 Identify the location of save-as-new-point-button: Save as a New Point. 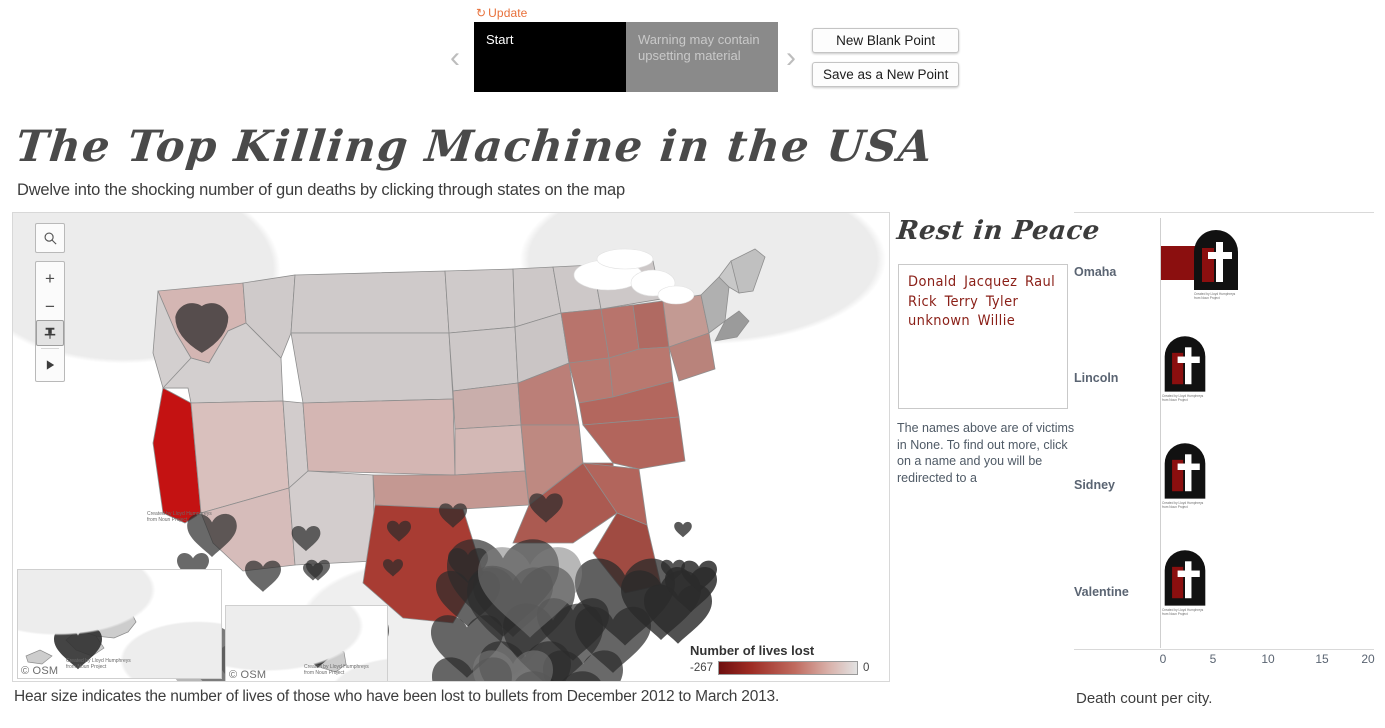
(886, 74).